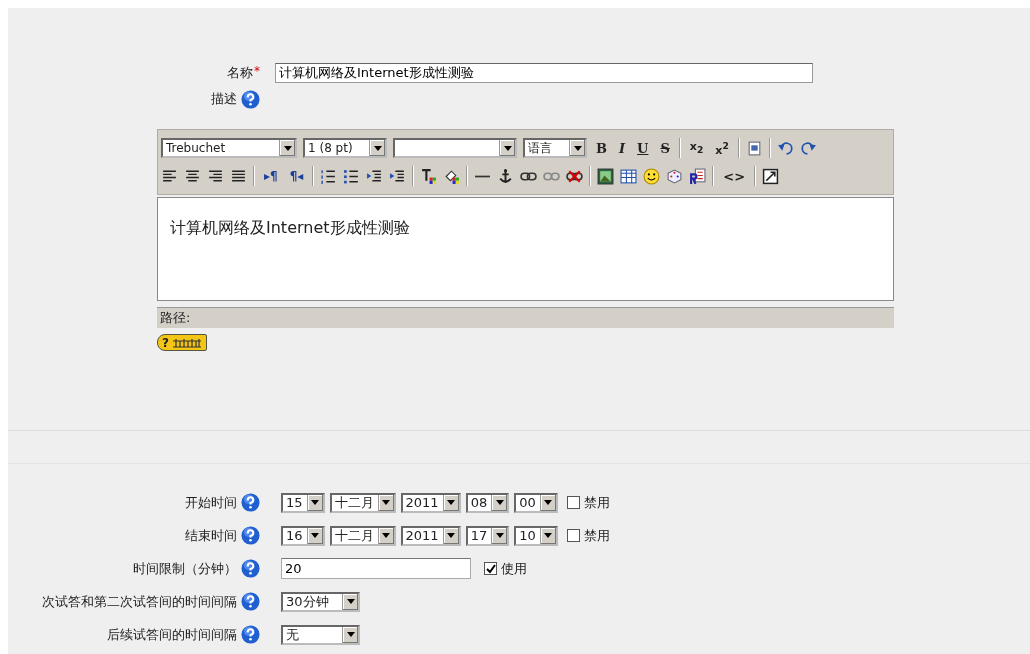 The height and width of the screenshot is (654, 1030). Describe the element at coordinates (172, 634) in the screenshot. I see `field-label: 后续试答间的时间间隔` at that location.